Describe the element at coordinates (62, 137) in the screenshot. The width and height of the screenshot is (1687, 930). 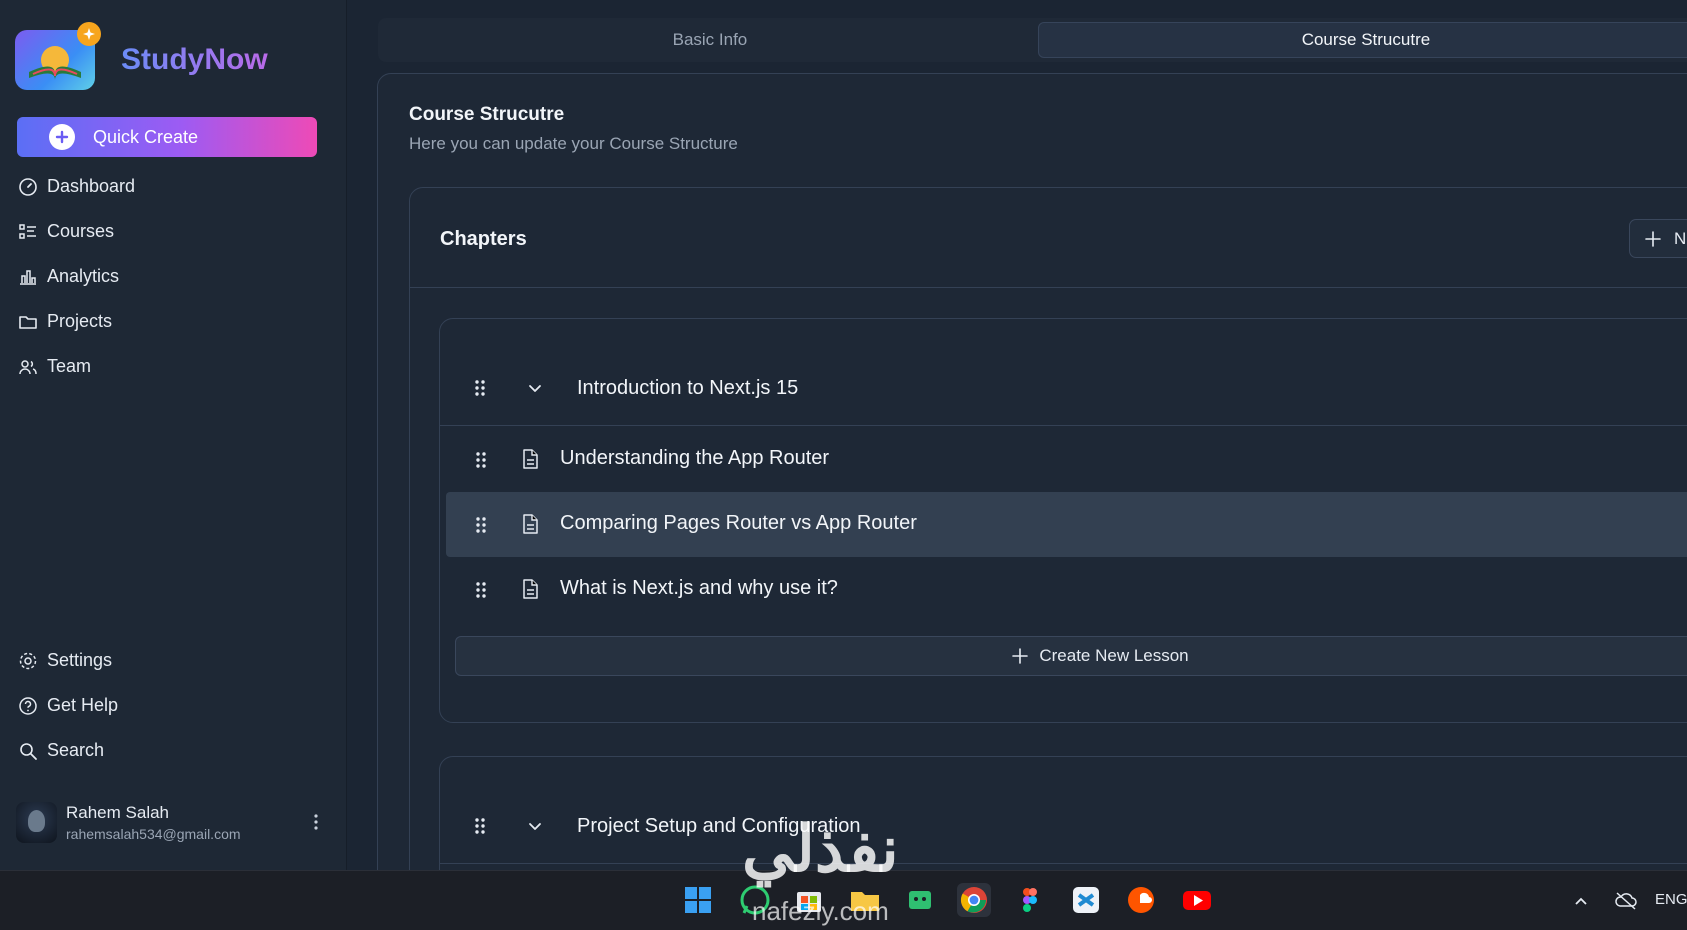
I see `plus-circle-icon` at that location.